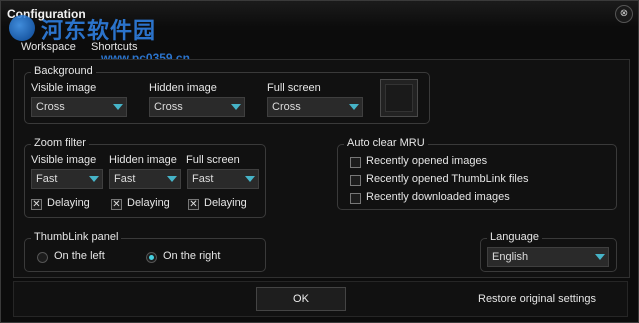 This screenshot has width=639, height=323. What do you see at coordinates (67, 179) in the screenshot?
I see `zoom-visible-select: Fast` at bounding box center [67, 179].